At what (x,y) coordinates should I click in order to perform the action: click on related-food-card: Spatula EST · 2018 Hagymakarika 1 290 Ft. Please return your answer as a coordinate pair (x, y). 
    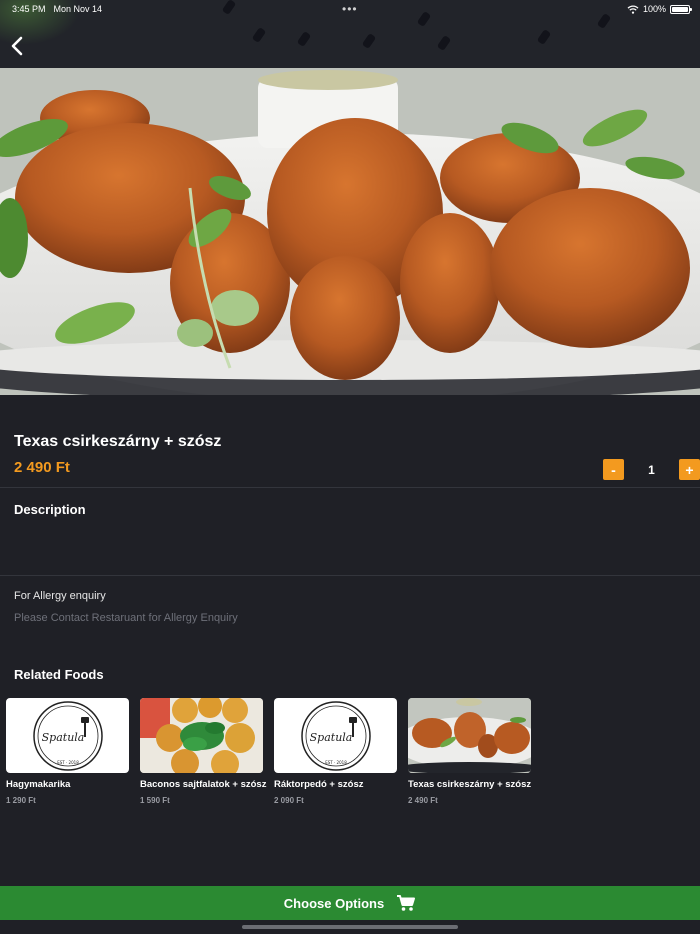
    Looking at the image, I should click on (67, 751).